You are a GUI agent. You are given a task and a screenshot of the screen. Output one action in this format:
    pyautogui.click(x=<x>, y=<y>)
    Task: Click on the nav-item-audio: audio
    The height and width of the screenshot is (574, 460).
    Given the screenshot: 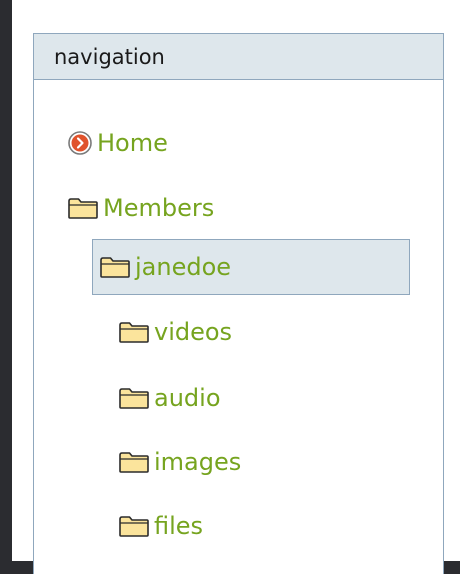 What is the action you would take?
    pyautogui.click(x=169, y=398)
    